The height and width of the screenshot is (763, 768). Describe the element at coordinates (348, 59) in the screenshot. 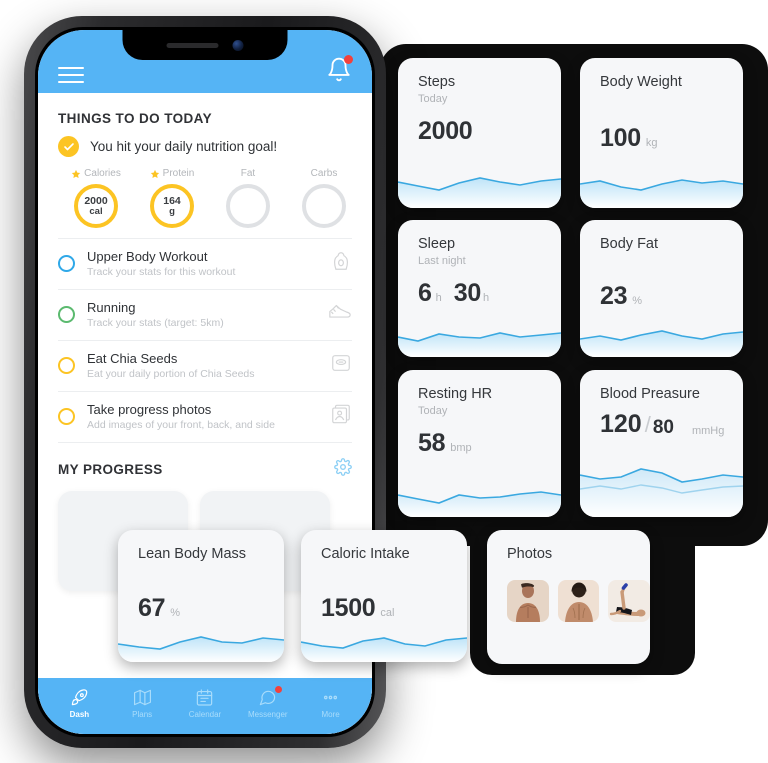

I see `notification-badge` at that location.